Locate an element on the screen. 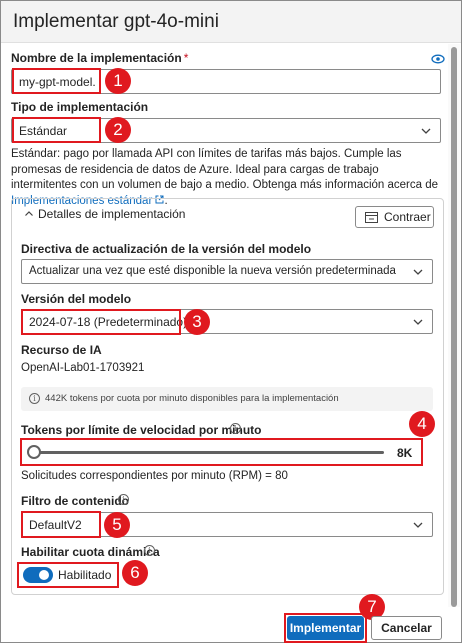 The image size is (462, 643). content-filter-label: Filtro de contenido is located at coordinates (75, 501).